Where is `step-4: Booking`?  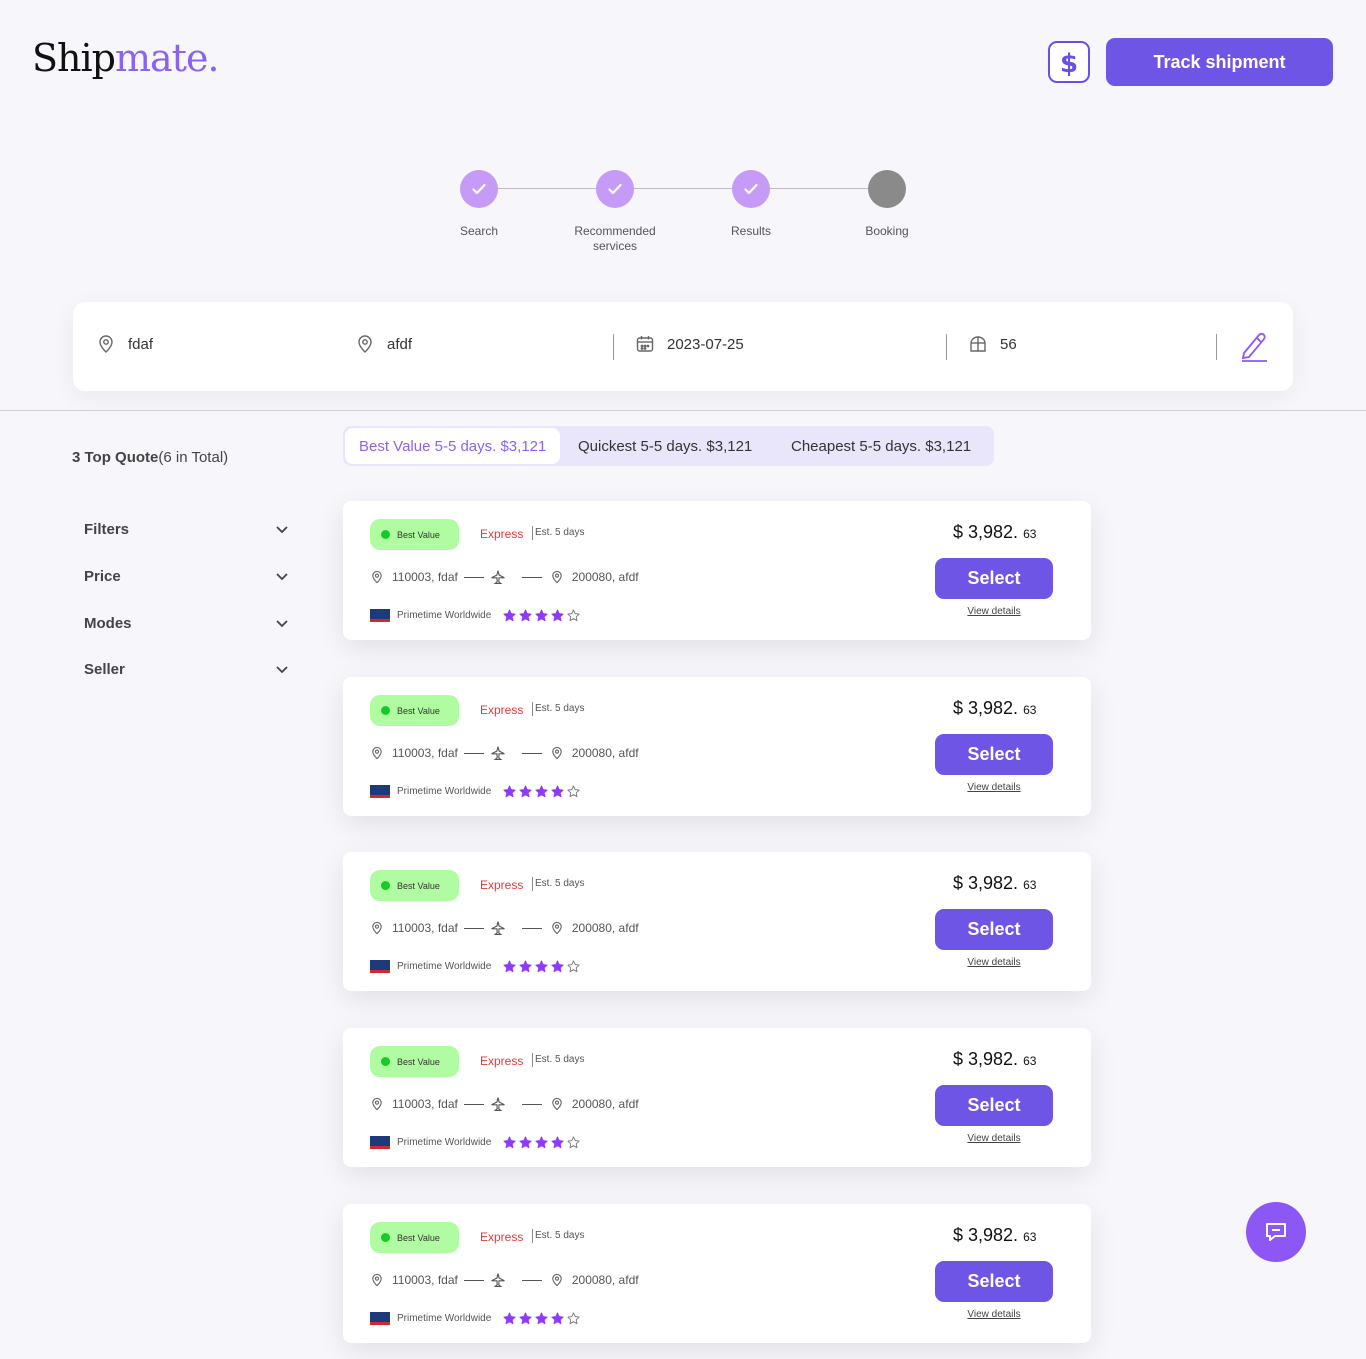 step-4: Booking is located at coordinates (887, 204).